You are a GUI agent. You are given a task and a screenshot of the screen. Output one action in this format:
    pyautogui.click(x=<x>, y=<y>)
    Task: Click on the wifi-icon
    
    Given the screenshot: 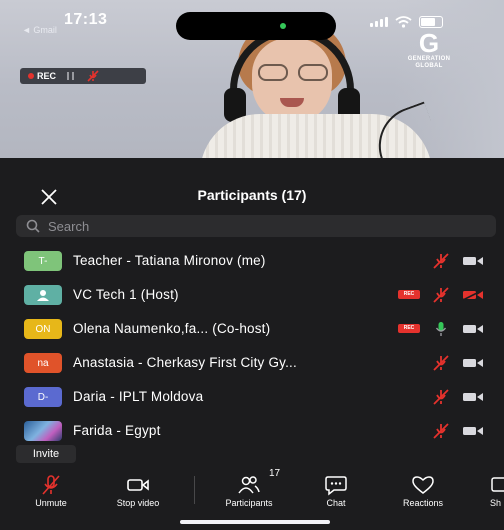 What is the action you would take?
    pyautogui.click(x=403, y=22)
    